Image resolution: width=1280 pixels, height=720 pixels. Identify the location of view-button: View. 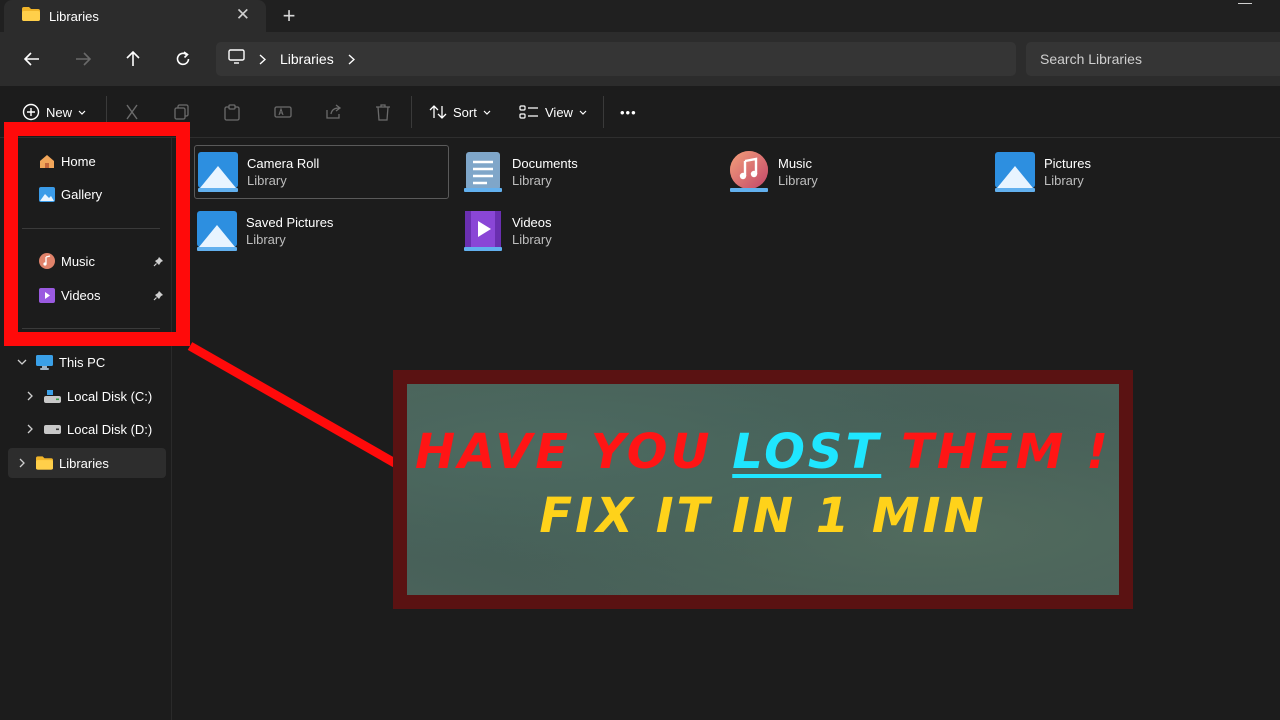
(553, 112).